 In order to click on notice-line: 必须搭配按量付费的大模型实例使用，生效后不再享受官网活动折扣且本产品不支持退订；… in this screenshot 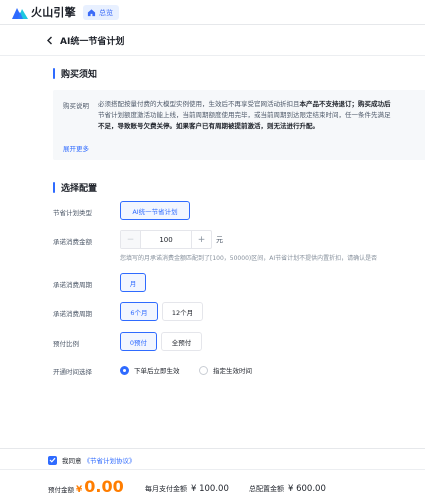, I will do `click(261, 104)`.